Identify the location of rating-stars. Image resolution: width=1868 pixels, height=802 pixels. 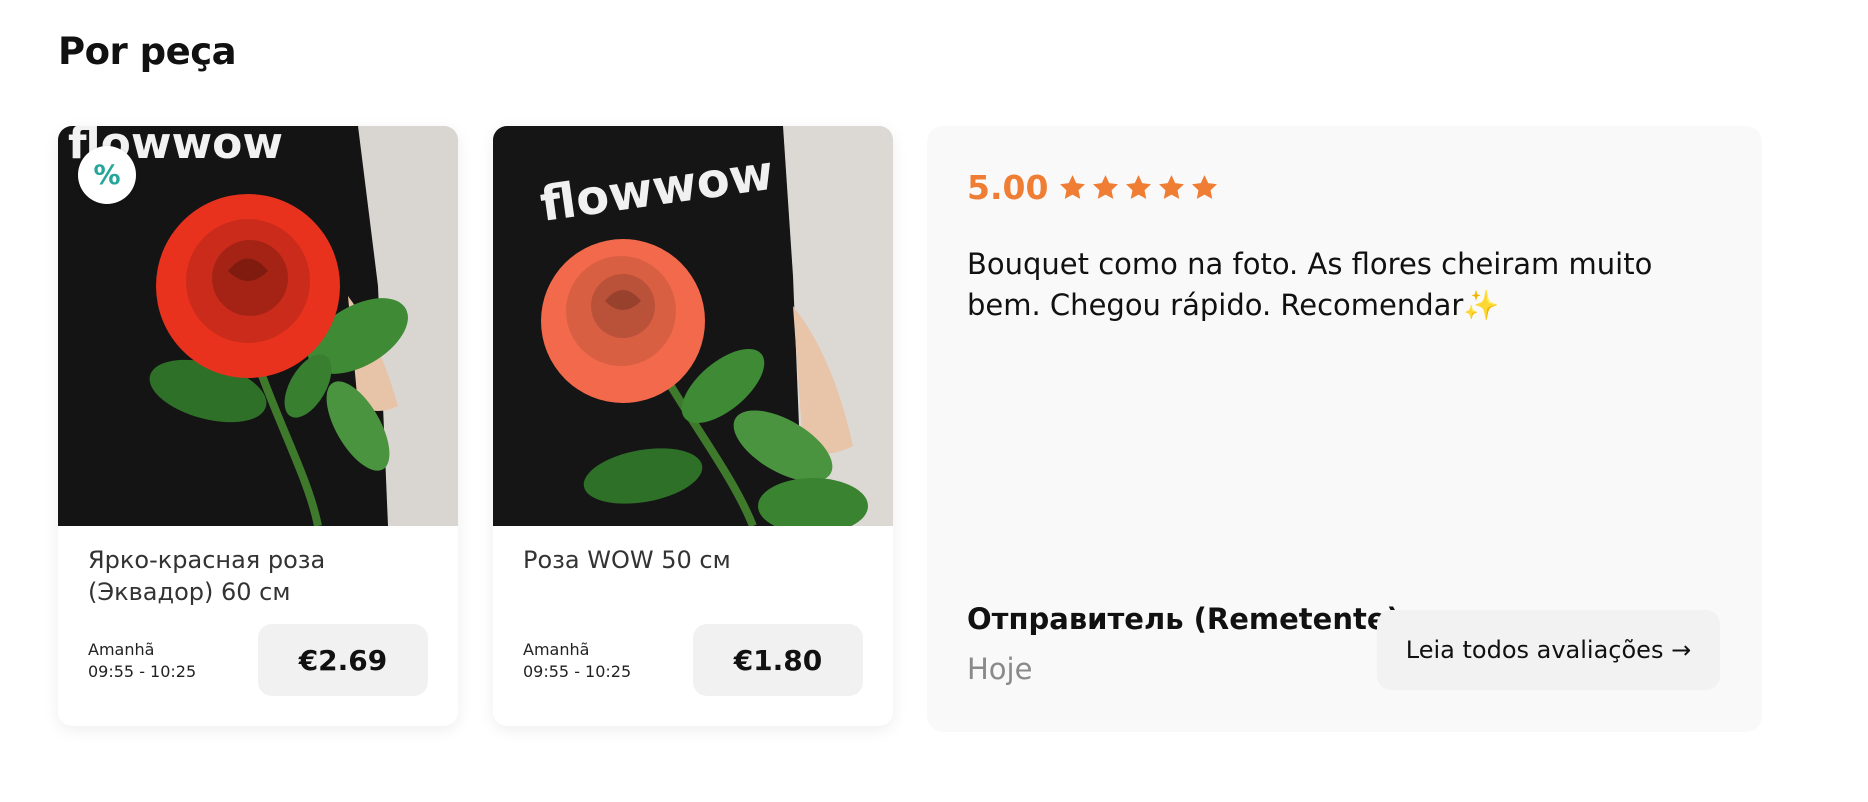
(1138, 187).